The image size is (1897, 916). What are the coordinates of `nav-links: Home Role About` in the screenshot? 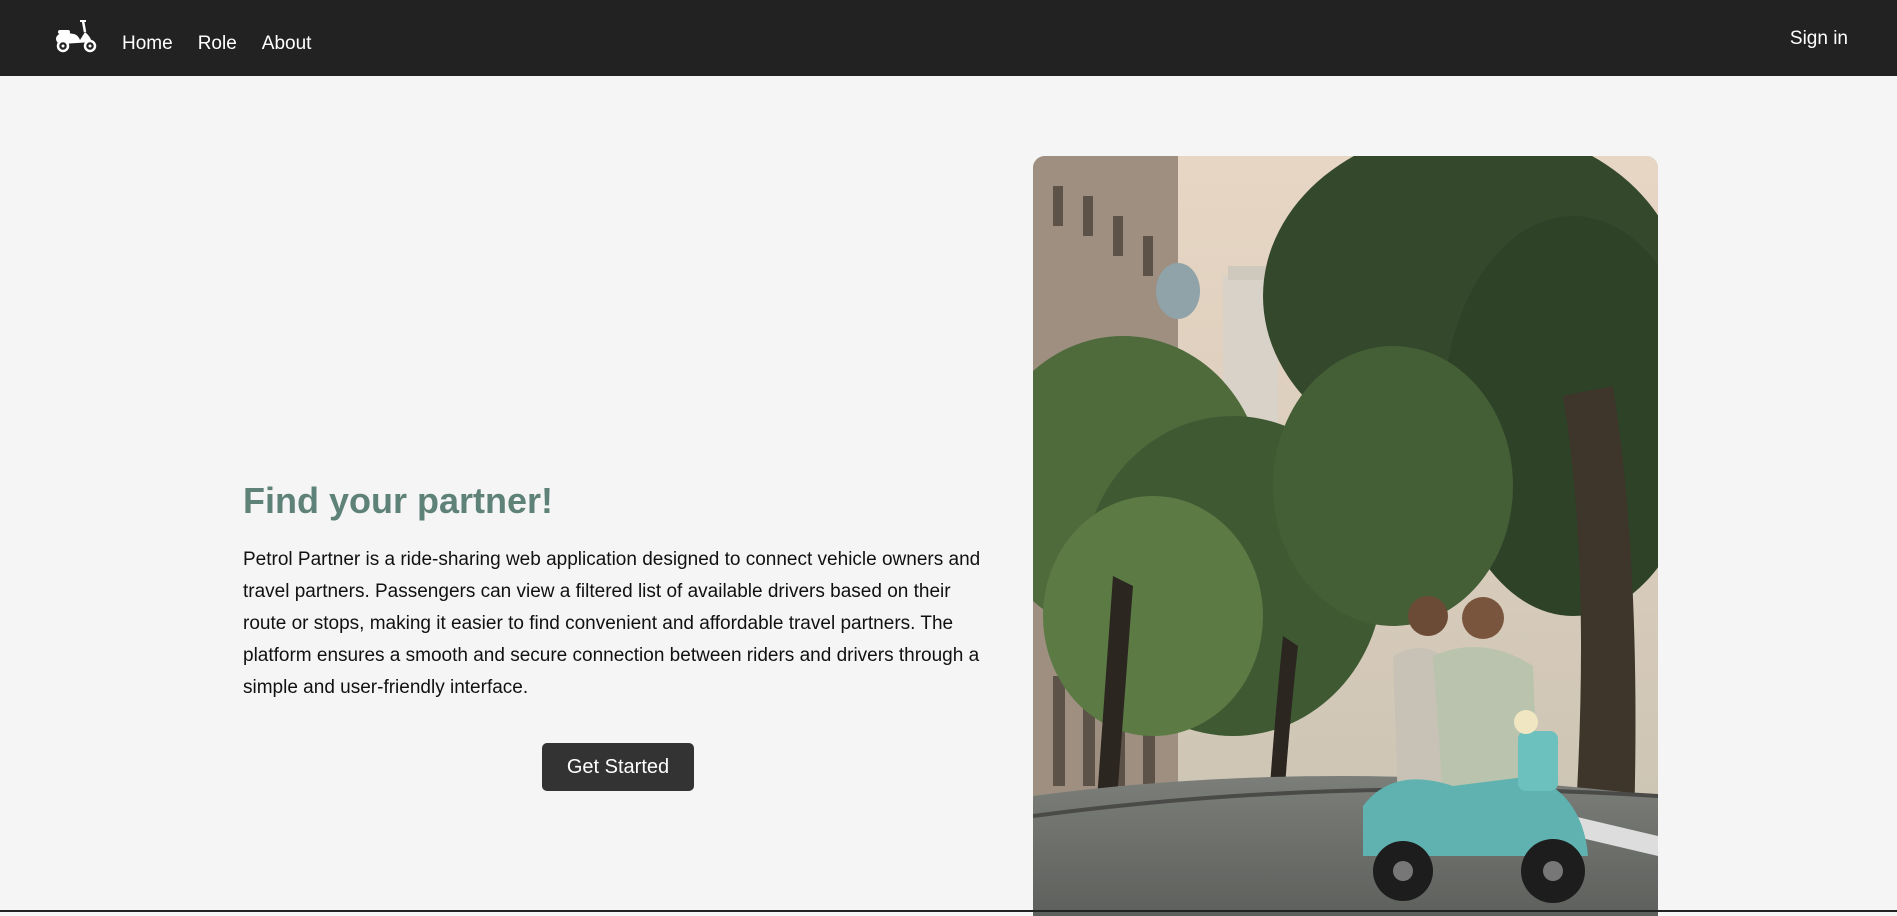 It's located at (229, 44).